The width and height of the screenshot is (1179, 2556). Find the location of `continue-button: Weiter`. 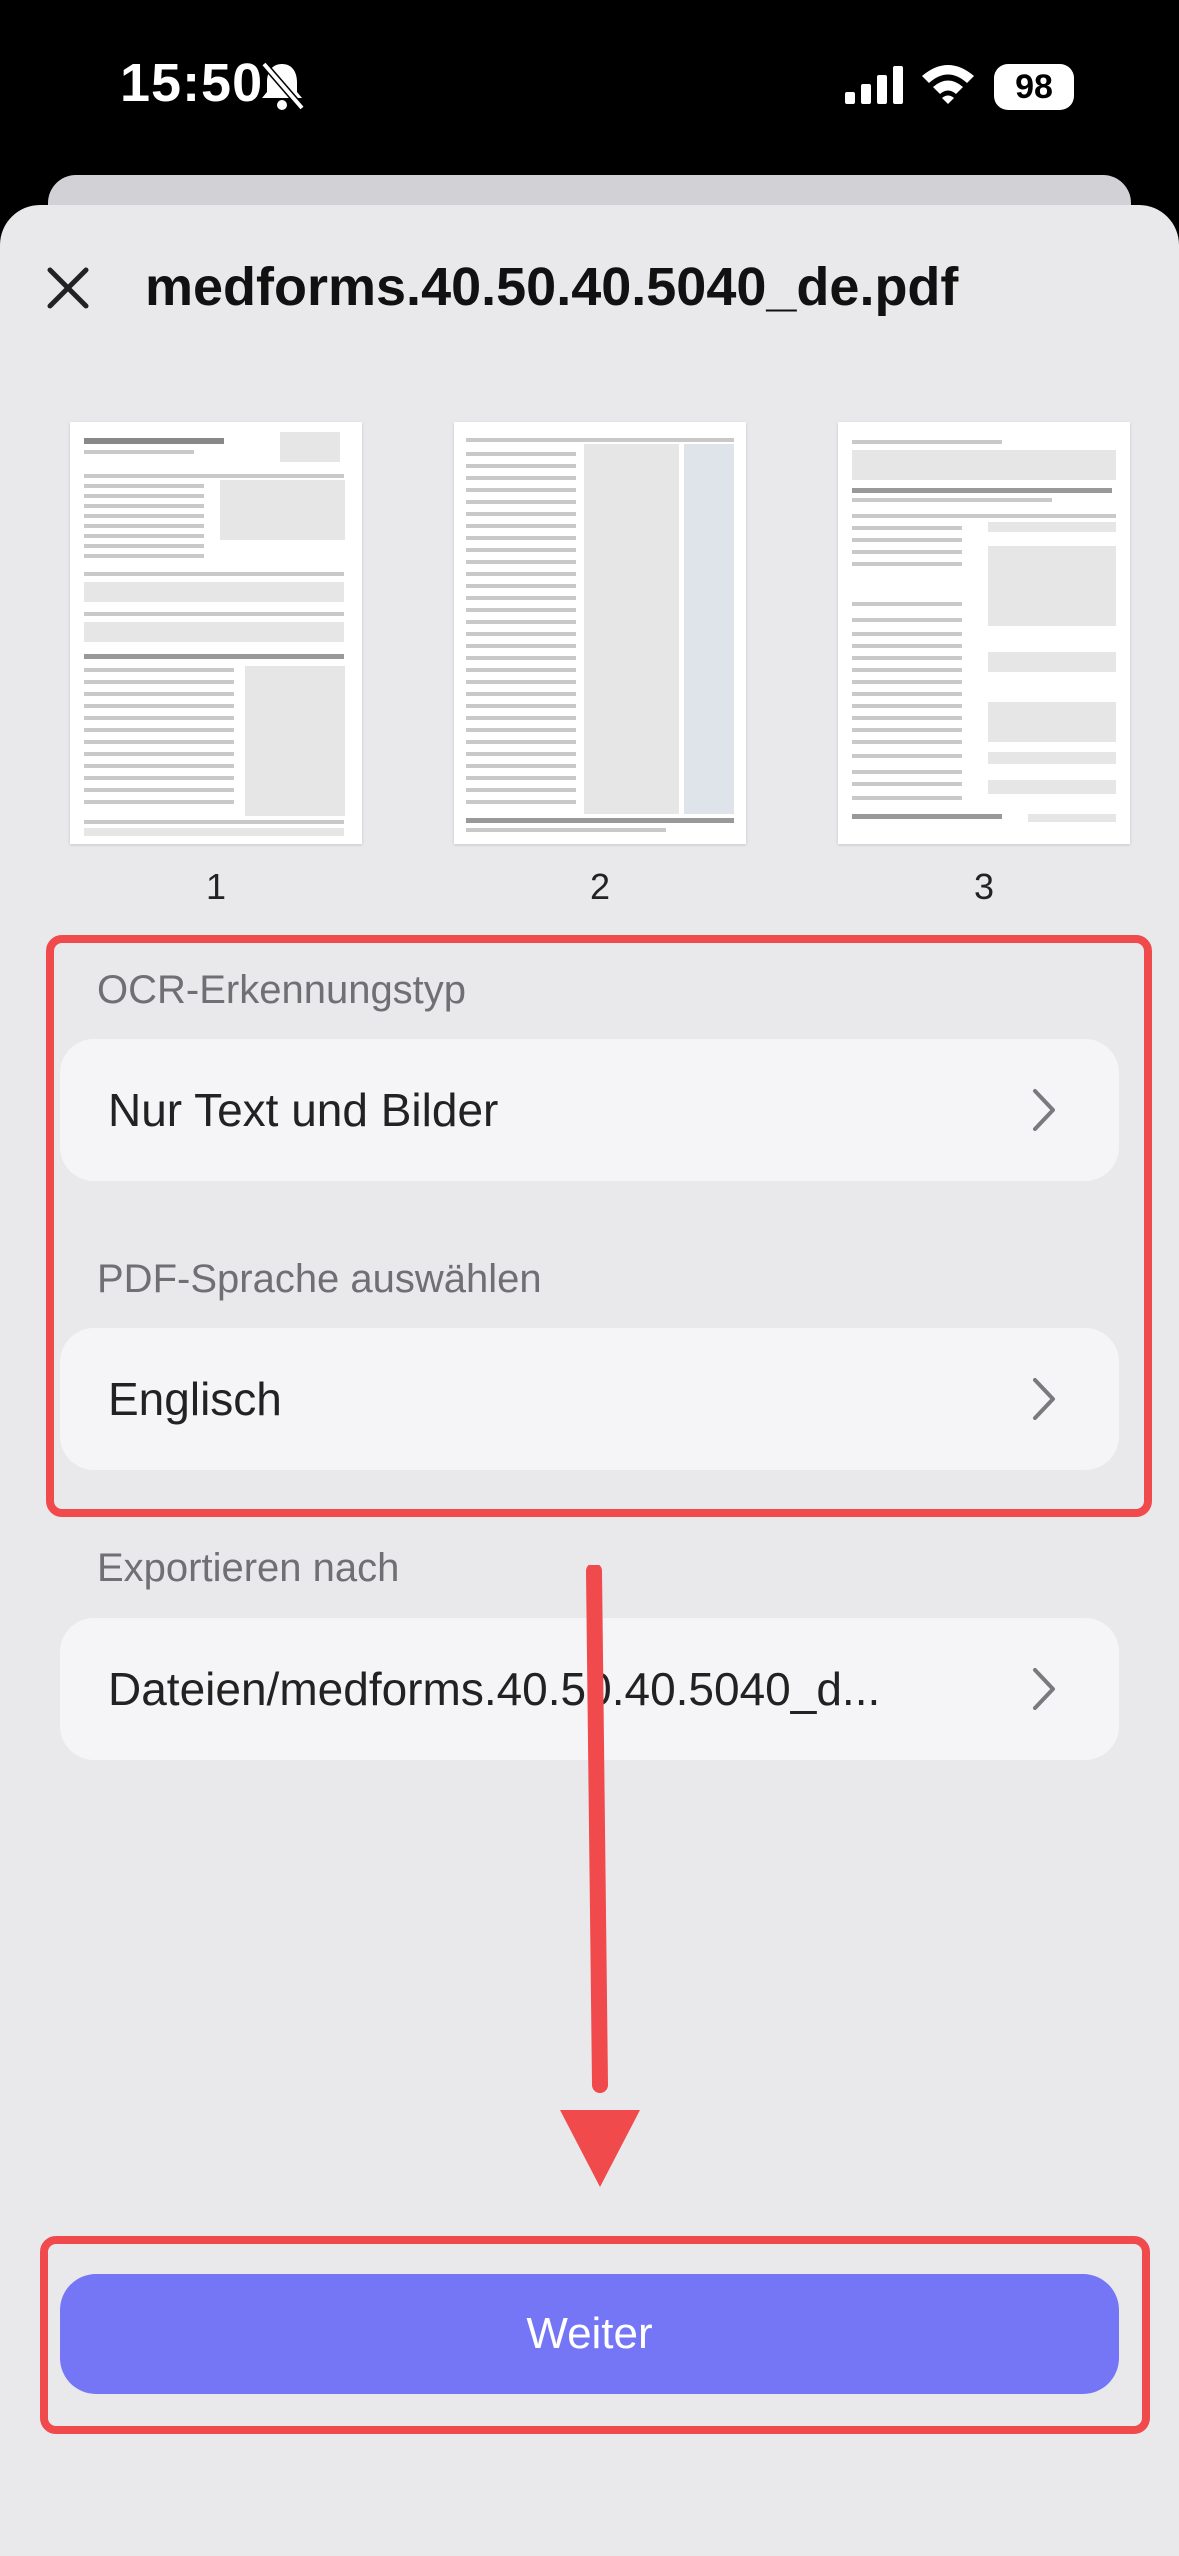

continue-button: Weiter is located at coordinates (589, 2334).